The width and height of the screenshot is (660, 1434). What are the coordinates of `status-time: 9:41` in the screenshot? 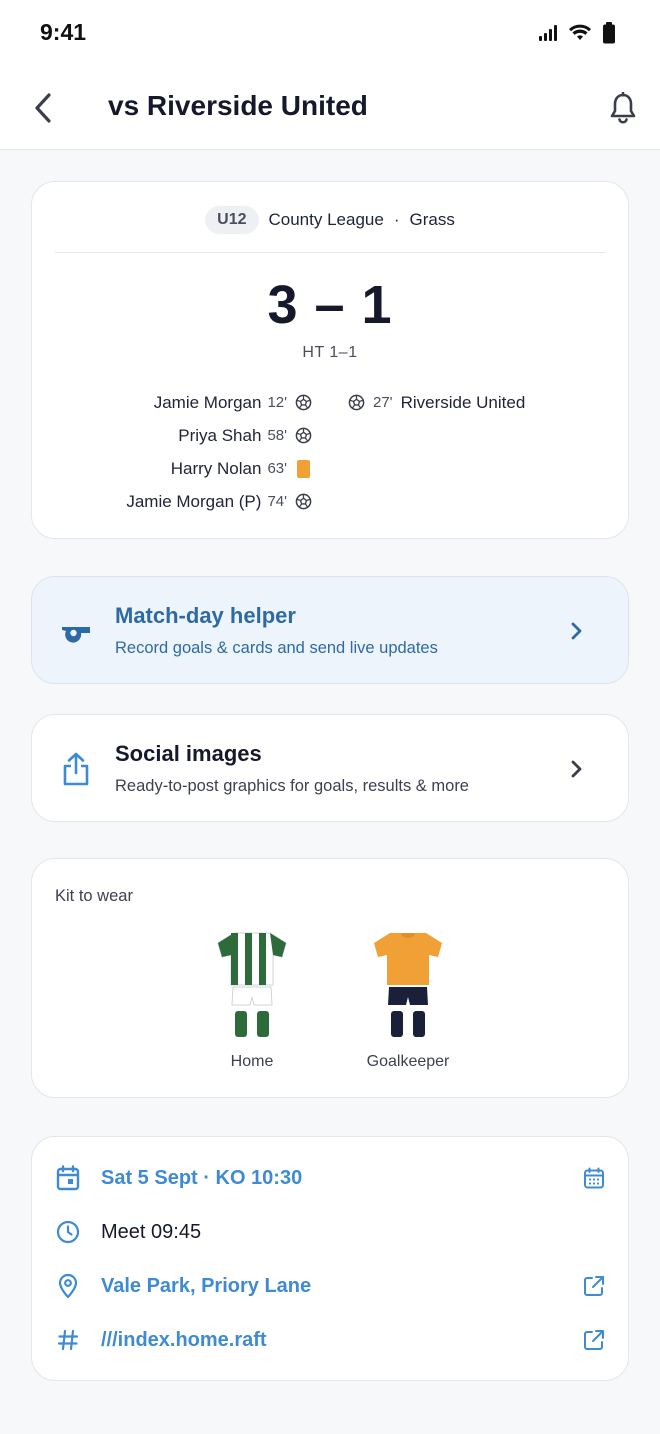 It's located at (63, 32).